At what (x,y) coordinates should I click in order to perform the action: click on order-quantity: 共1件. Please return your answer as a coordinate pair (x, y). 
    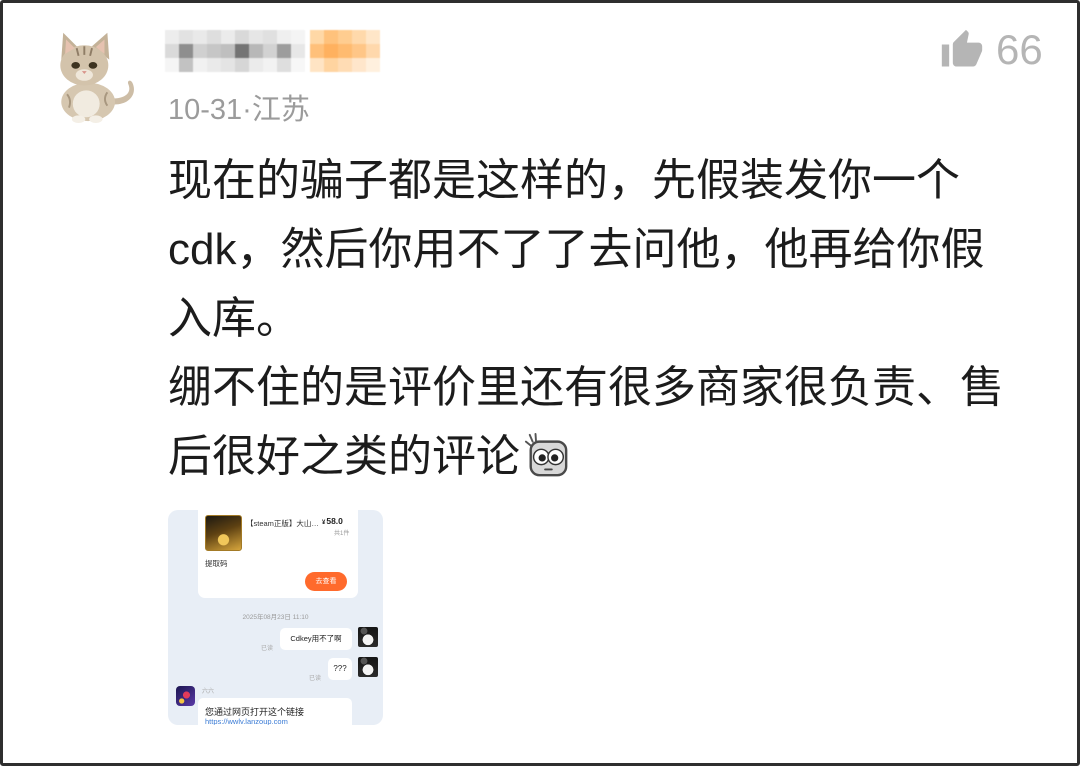
    Looking at the image, I should click on (342, 534).